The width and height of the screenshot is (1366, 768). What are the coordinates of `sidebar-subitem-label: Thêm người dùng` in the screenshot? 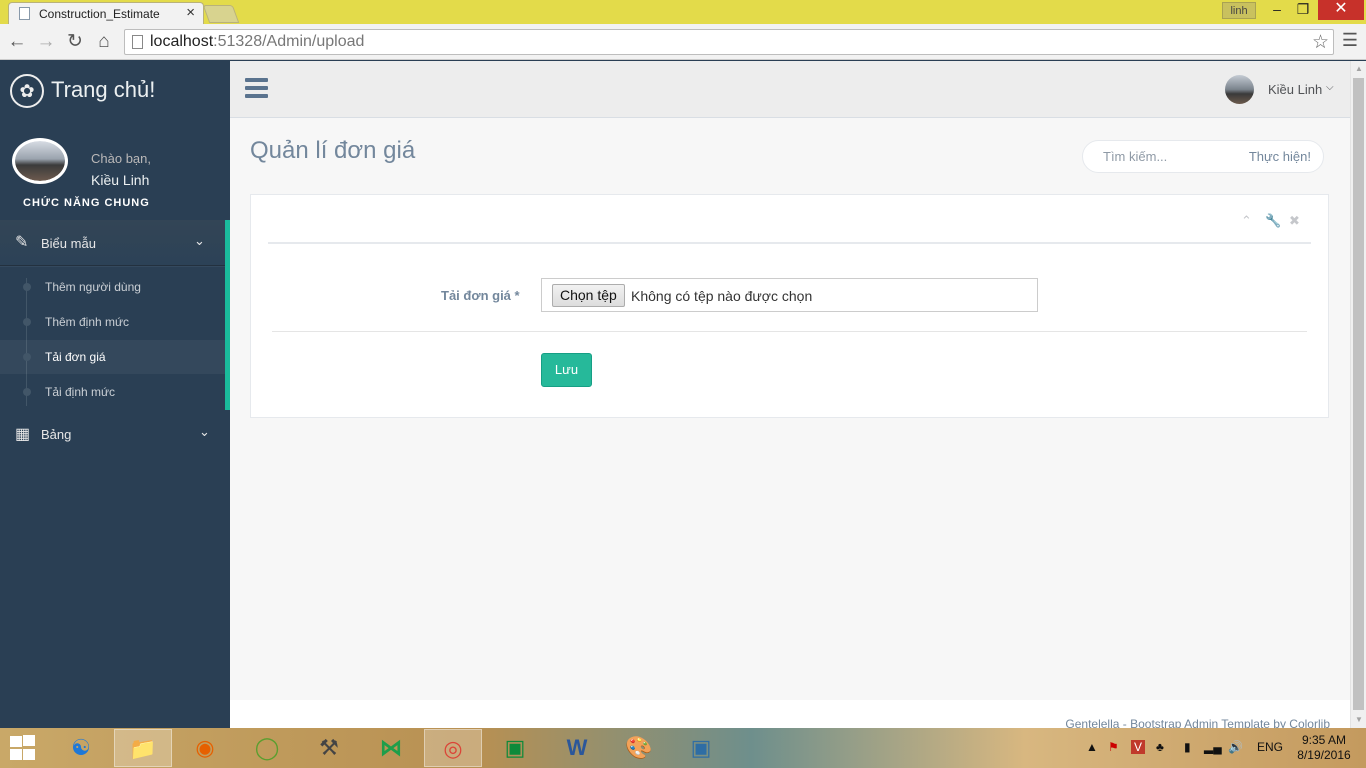 It's located at (93, 287).